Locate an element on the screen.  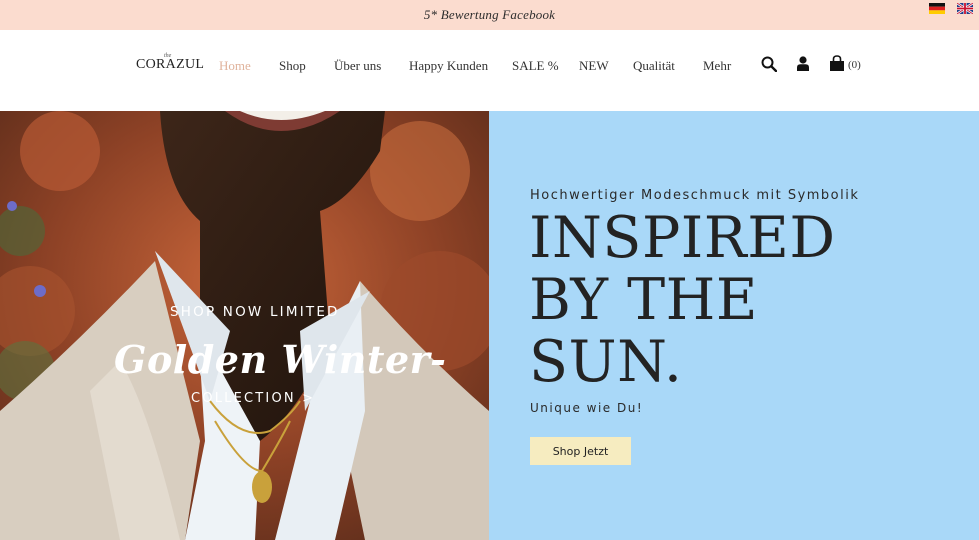
hero-headline: INSPIRED BY THE SUN. is located at coordinates (739, 300).